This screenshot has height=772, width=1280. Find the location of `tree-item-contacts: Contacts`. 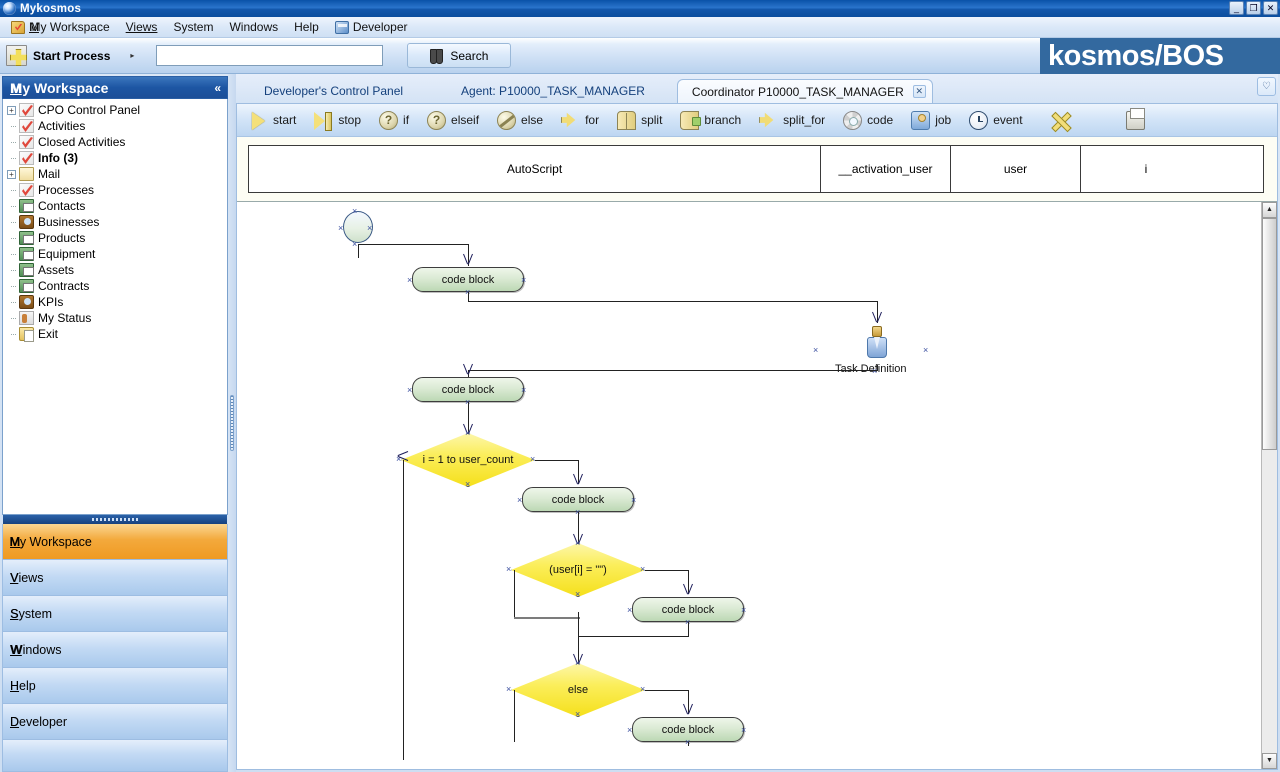

tree-item-contacts: Contacts is located at coordinates (117, 206).